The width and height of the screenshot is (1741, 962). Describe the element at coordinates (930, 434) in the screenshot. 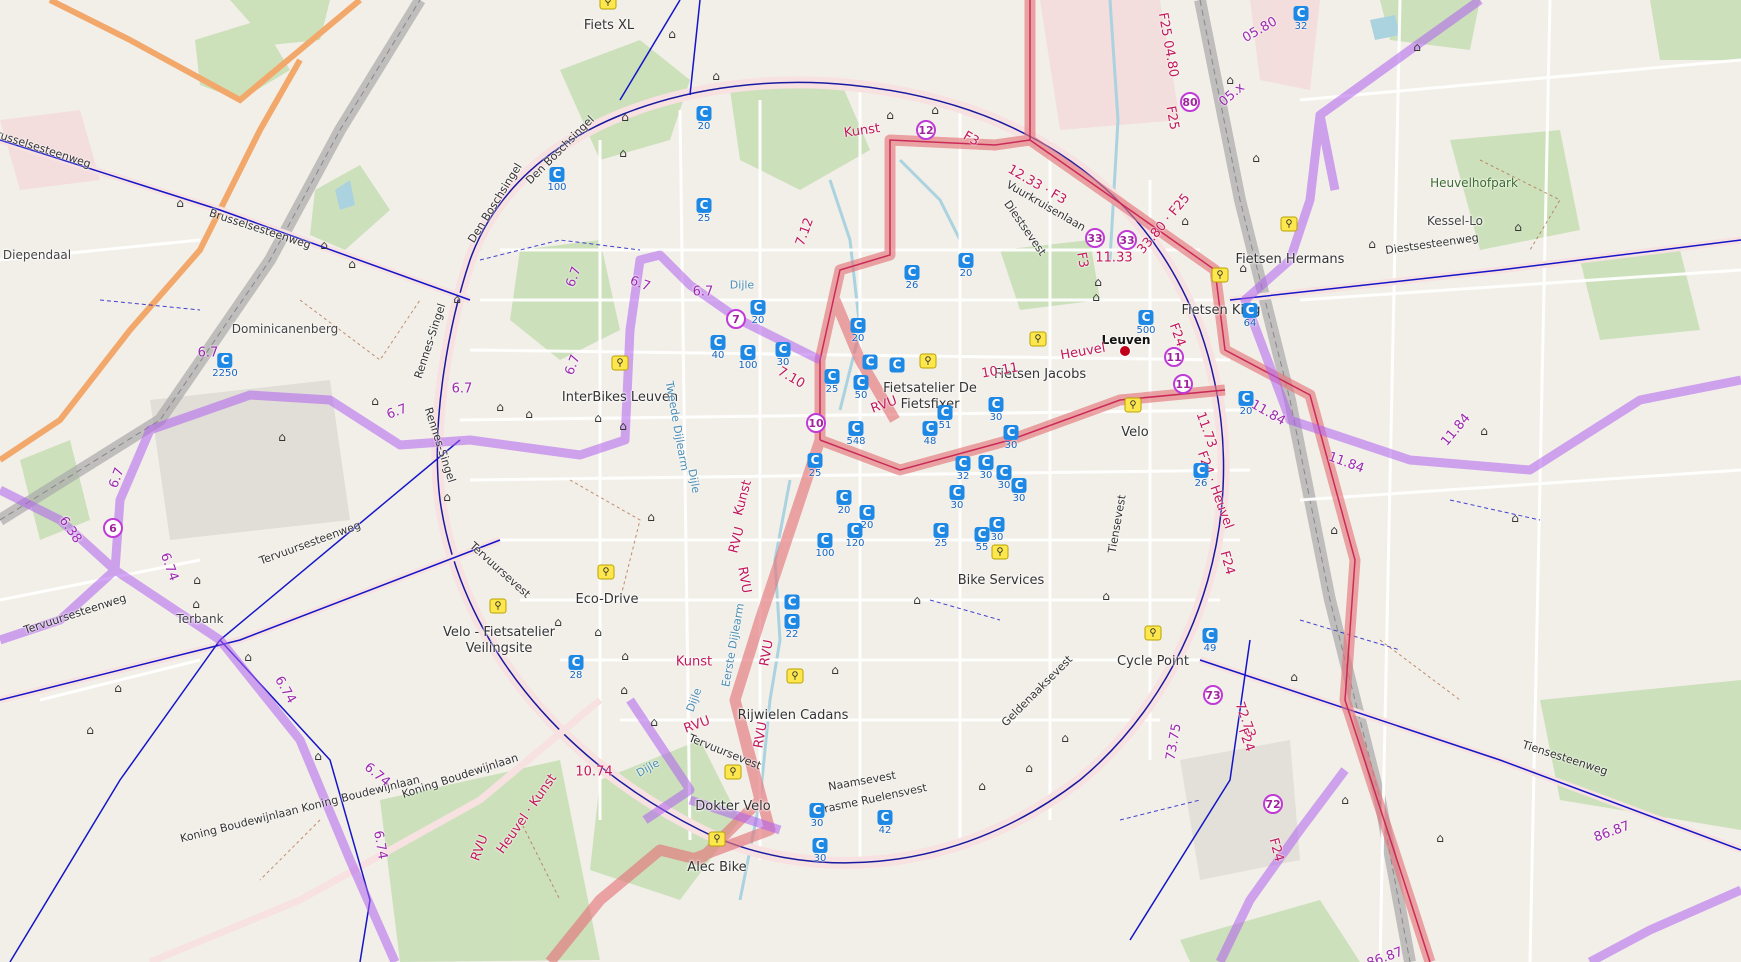

I see `bicycle-parking-icon: C 48` at that location.